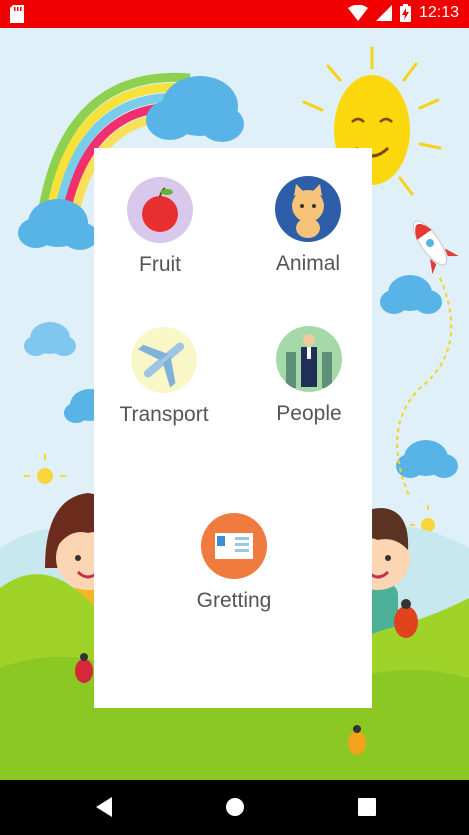 The image size is (469, 835). What do you see at coordinates (367, 807) in the screenshot?
I see `recents-icon` at bounding box center [367, 807].